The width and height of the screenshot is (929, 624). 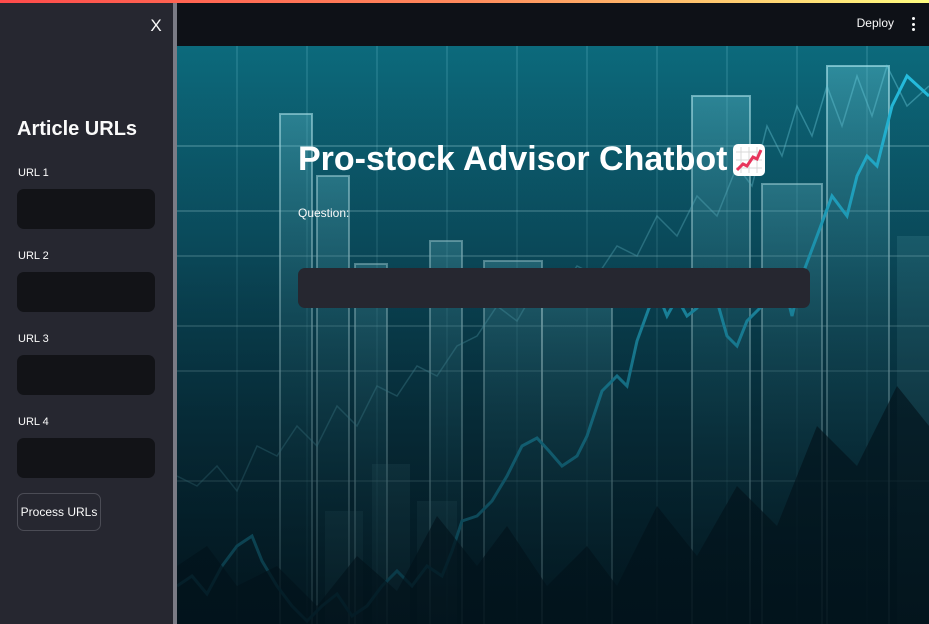 What do you see at coordinates (749, 159) in the screenshot?
I see `chart-increasing-icon` at bounding box center [749, 159].